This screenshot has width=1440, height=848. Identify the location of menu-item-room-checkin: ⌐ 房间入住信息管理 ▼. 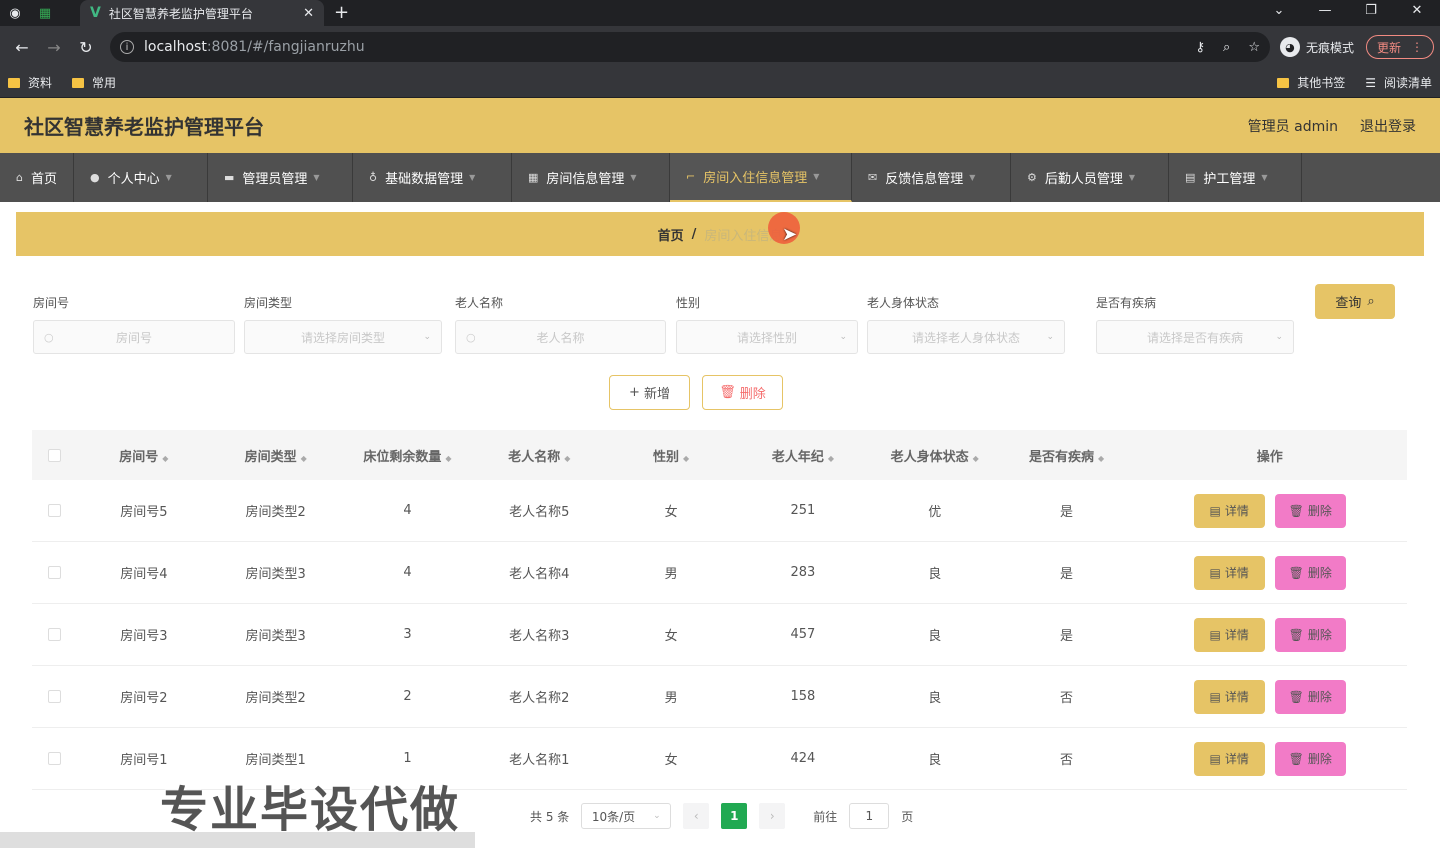
(761, 177).